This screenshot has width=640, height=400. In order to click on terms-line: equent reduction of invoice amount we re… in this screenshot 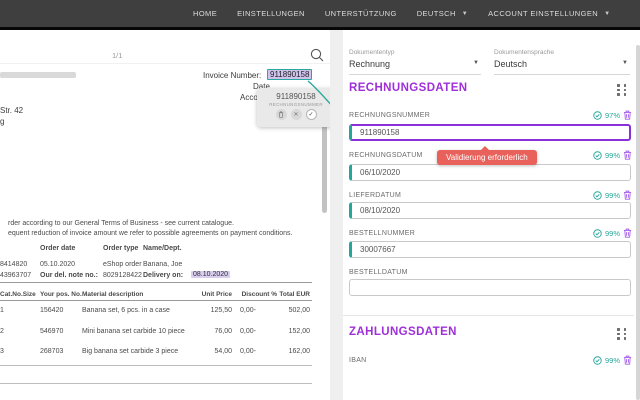, I will do `click(150, 233)`.